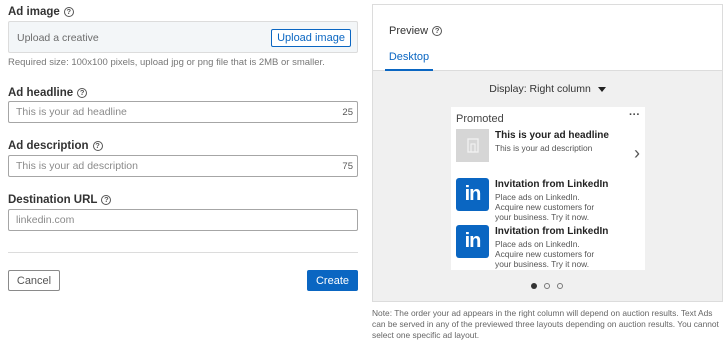 The width and height of the screenshot is (727, 344). I want to click on image-placeholder-icon, so click(472, 145).